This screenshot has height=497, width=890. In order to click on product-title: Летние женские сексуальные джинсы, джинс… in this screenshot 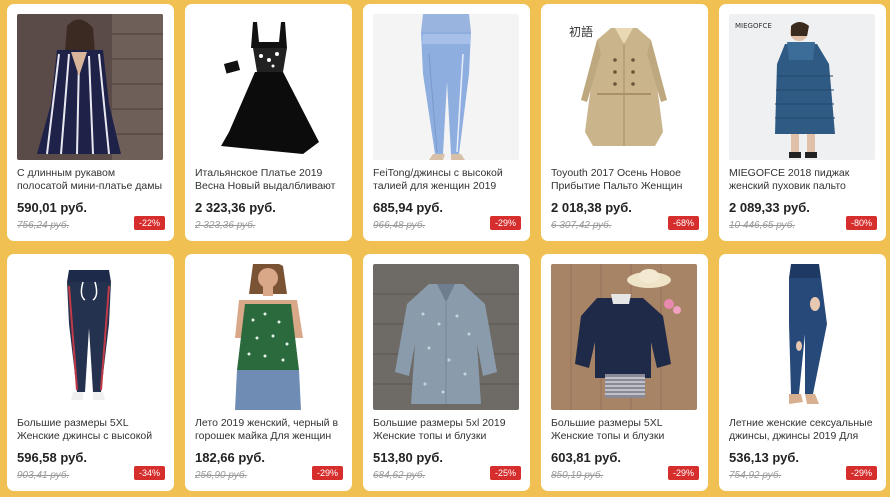, I will do `click(804, 430)`.